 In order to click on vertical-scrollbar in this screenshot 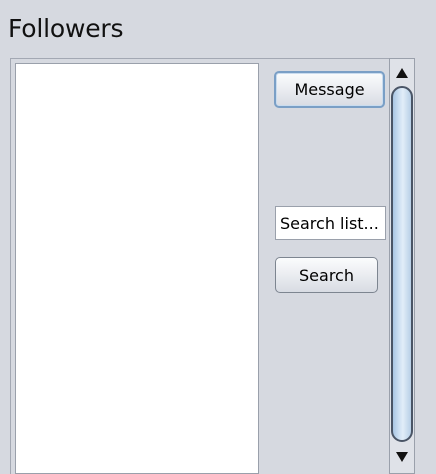, I will do `click(402, 266)`.